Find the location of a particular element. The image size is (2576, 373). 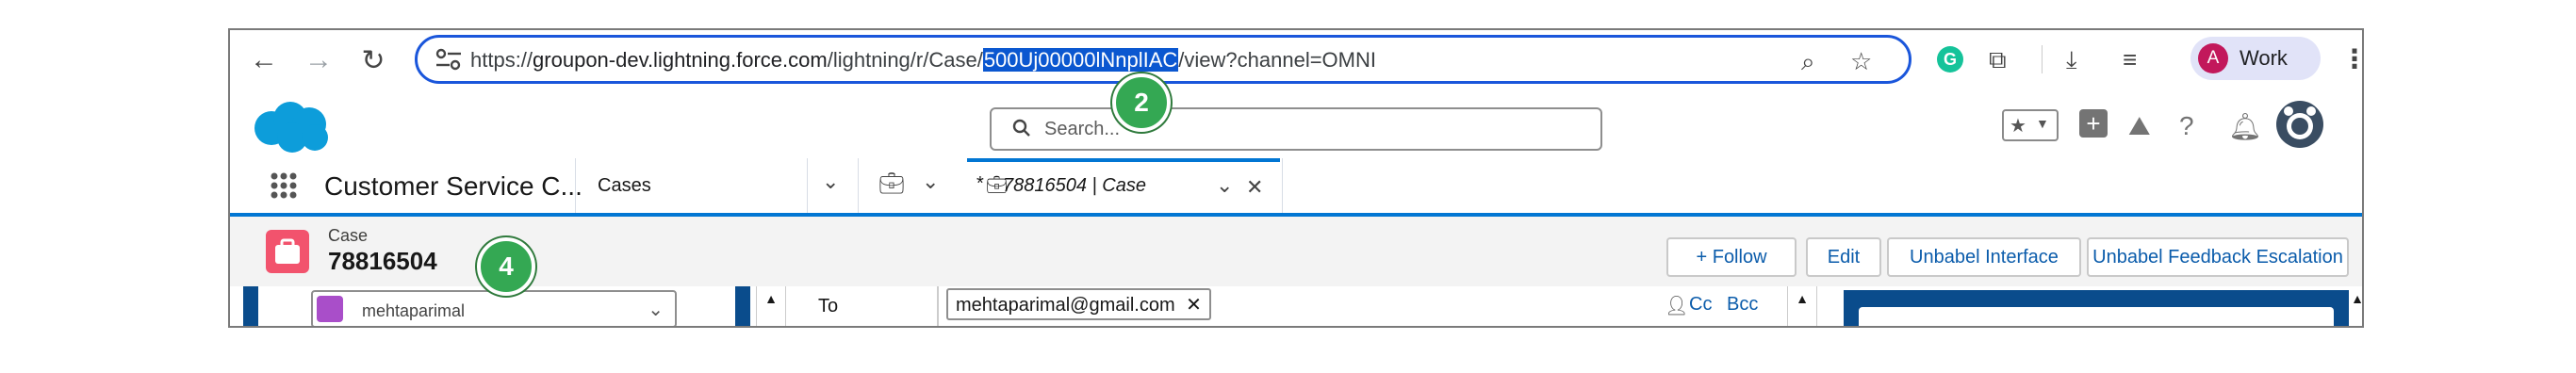

profile-label: Work is located at coordinates (2264, 58).